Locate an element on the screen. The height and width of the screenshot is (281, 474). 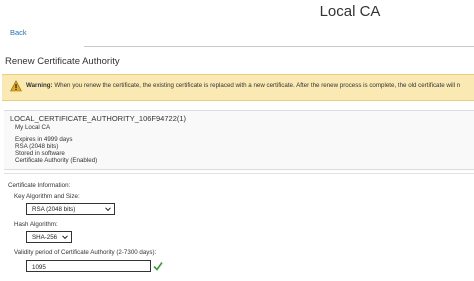
hash-algorithm-select: SHA-256 is located at coordinates (49, 237).